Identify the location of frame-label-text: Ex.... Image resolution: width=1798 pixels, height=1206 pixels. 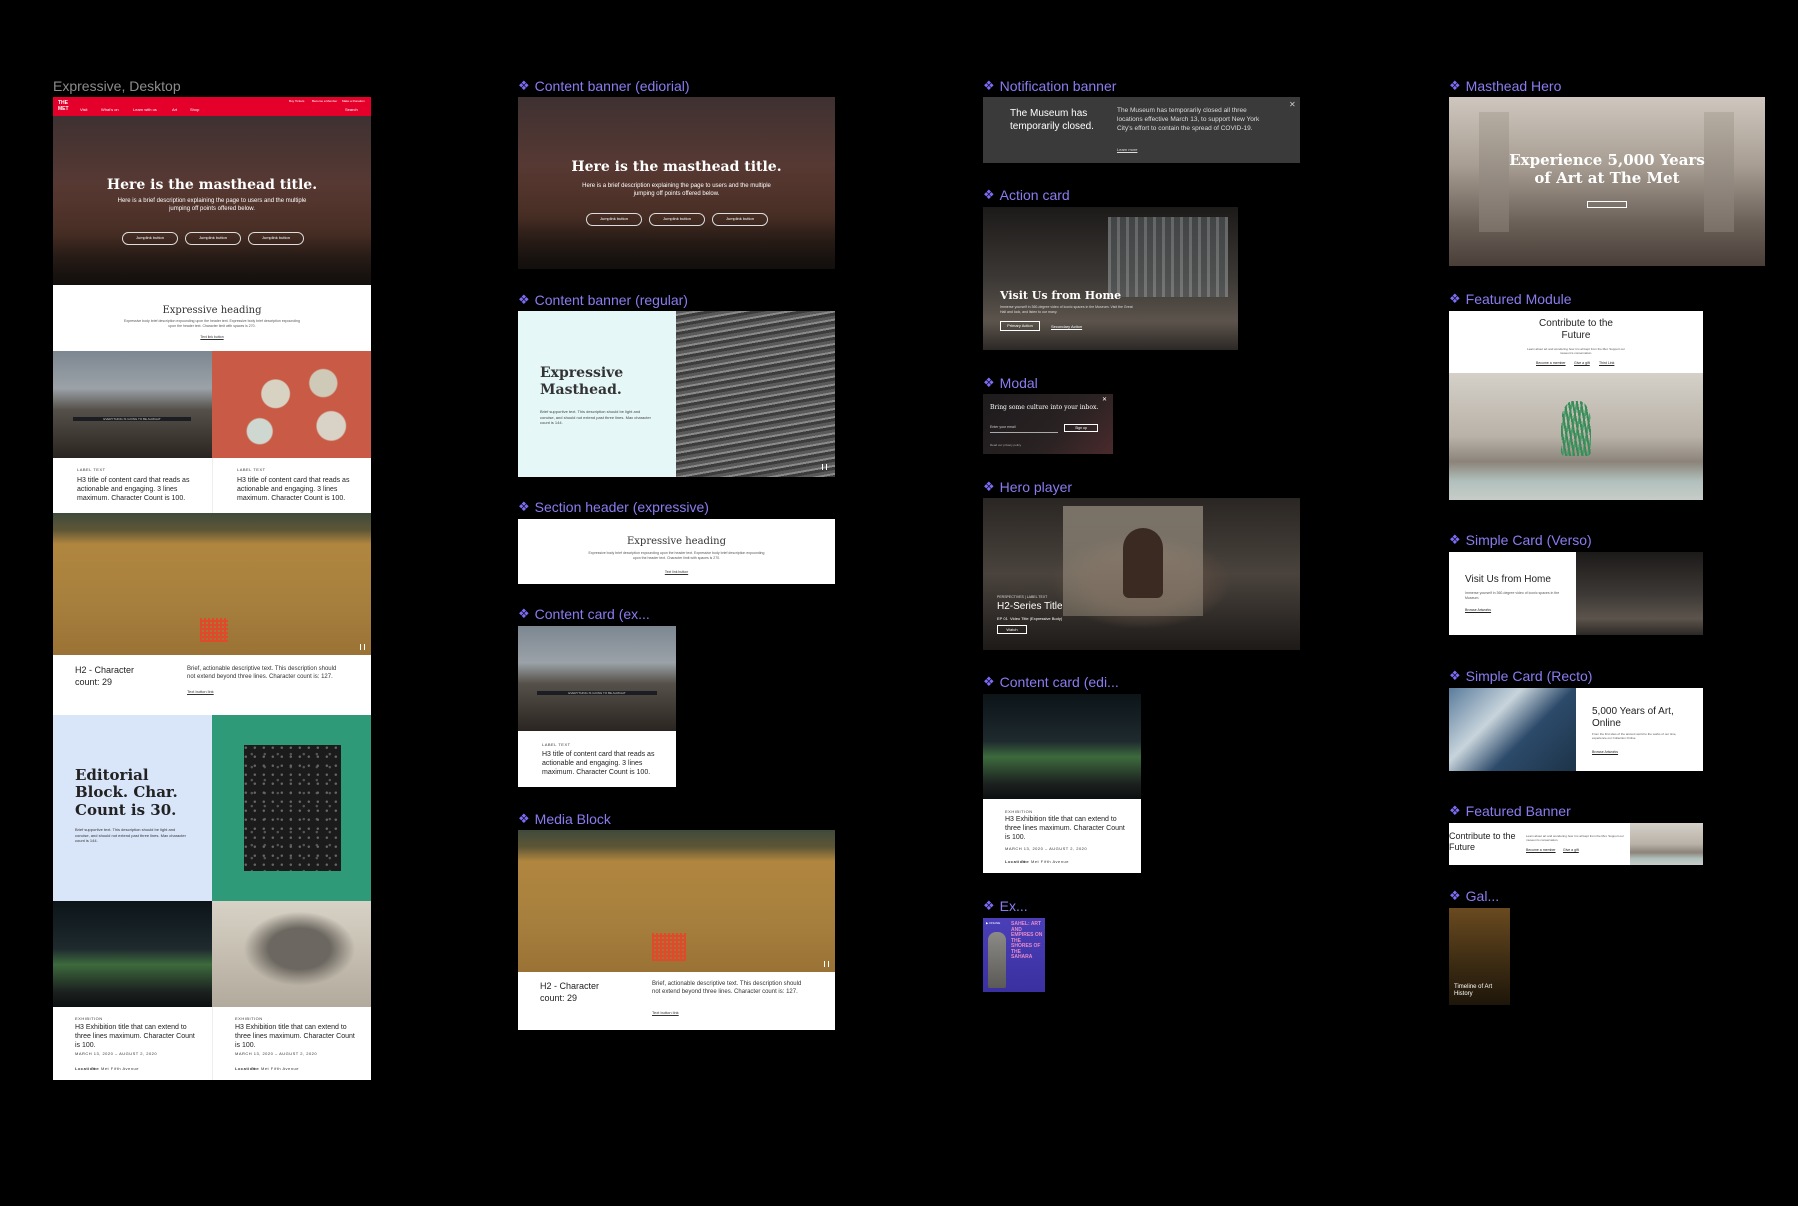
(1013, 906).